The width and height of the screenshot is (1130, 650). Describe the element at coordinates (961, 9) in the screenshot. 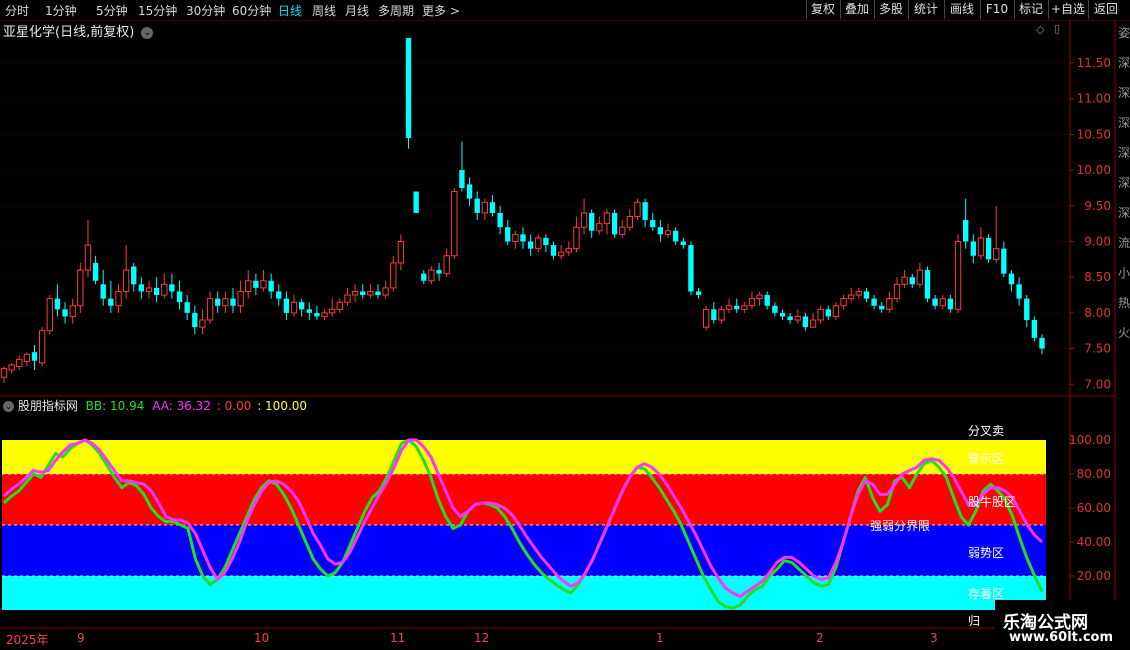

I see `draw-button: 画线` at that location.